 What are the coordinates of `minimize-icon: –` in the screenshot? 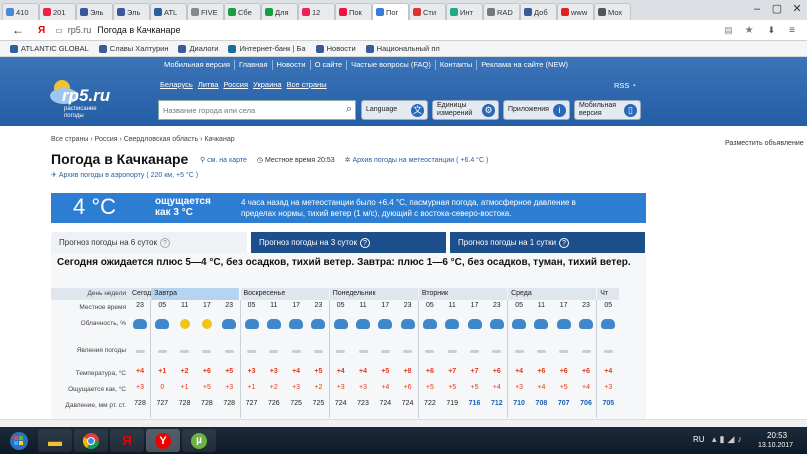 It's located at (757, 10).